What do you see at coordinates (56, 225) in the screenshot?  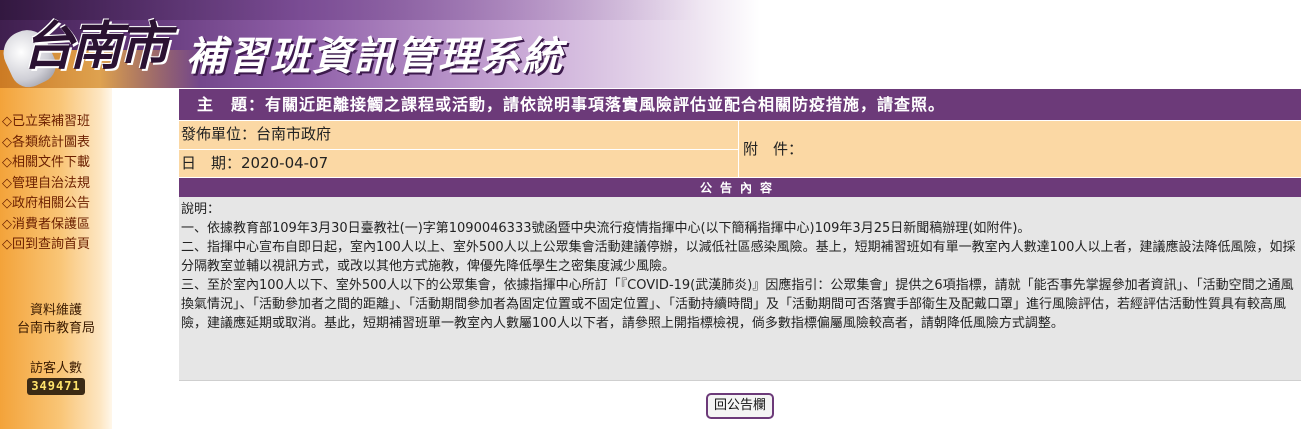 I see `sidebar-item-consumer-protection: ◇消費者保護區` at bounding box center [56, 225].